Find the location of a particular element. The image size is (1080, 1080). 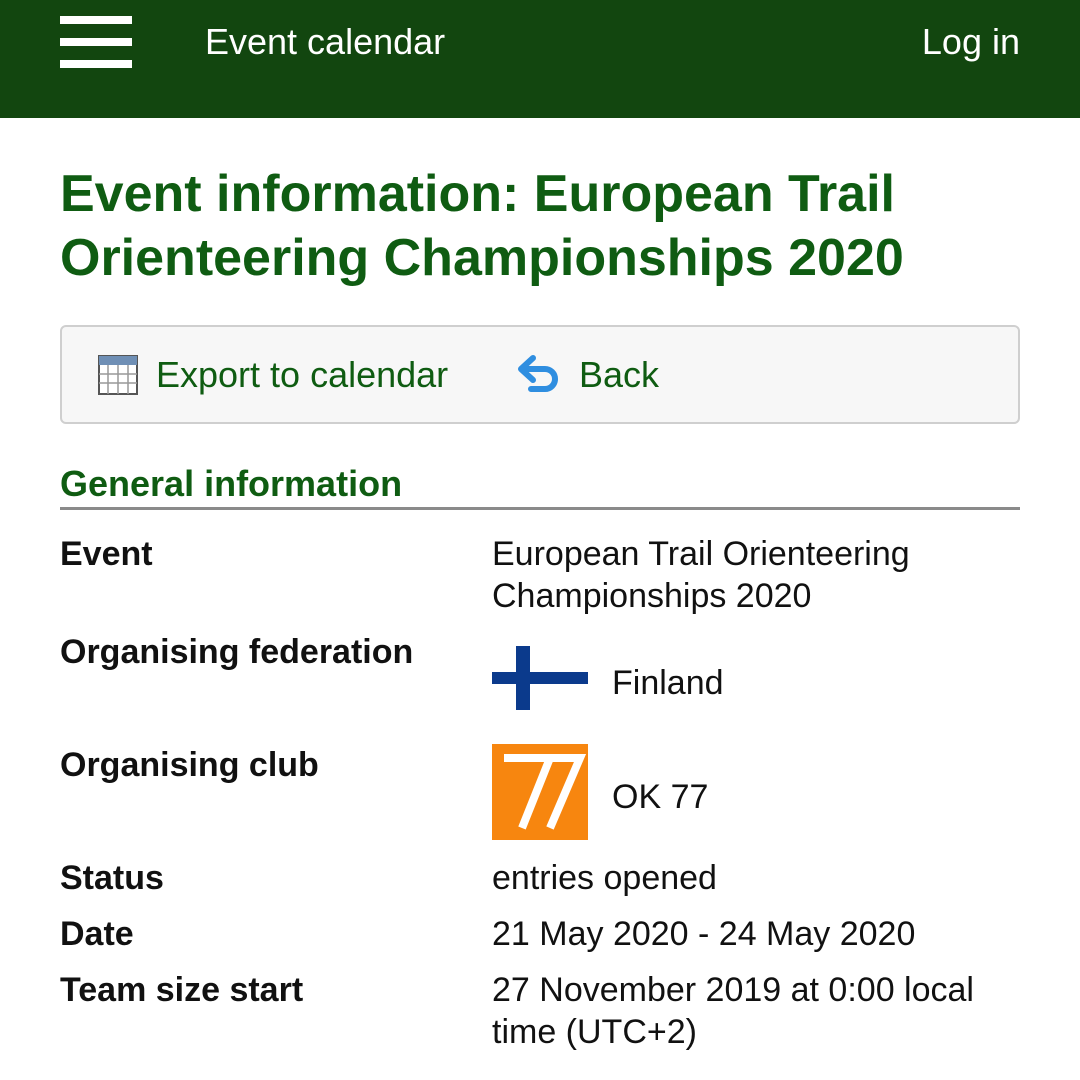

action-toolbar: Export to calendar Back is located at coordinates (540, 374).